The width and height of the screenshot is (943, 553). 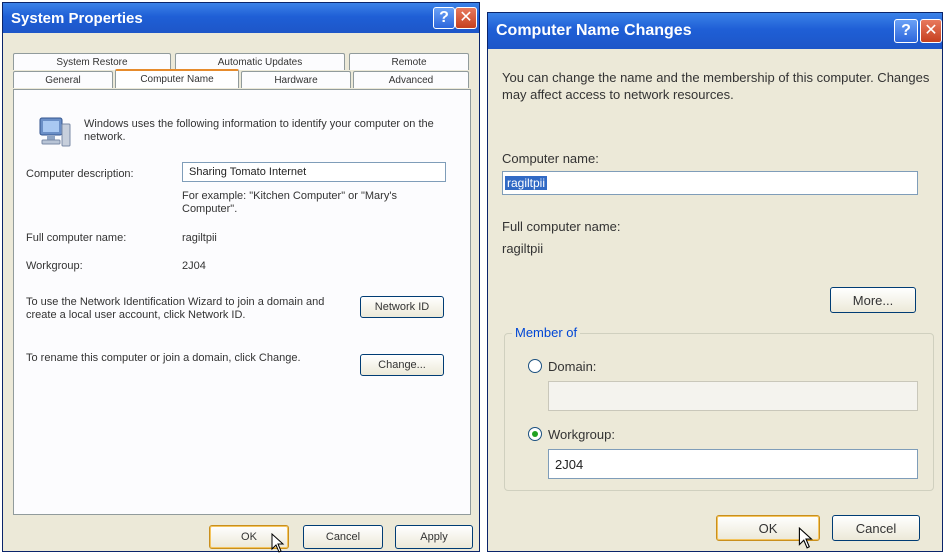 I want to click on tab-label: Remote, so click(x=409, y=62).